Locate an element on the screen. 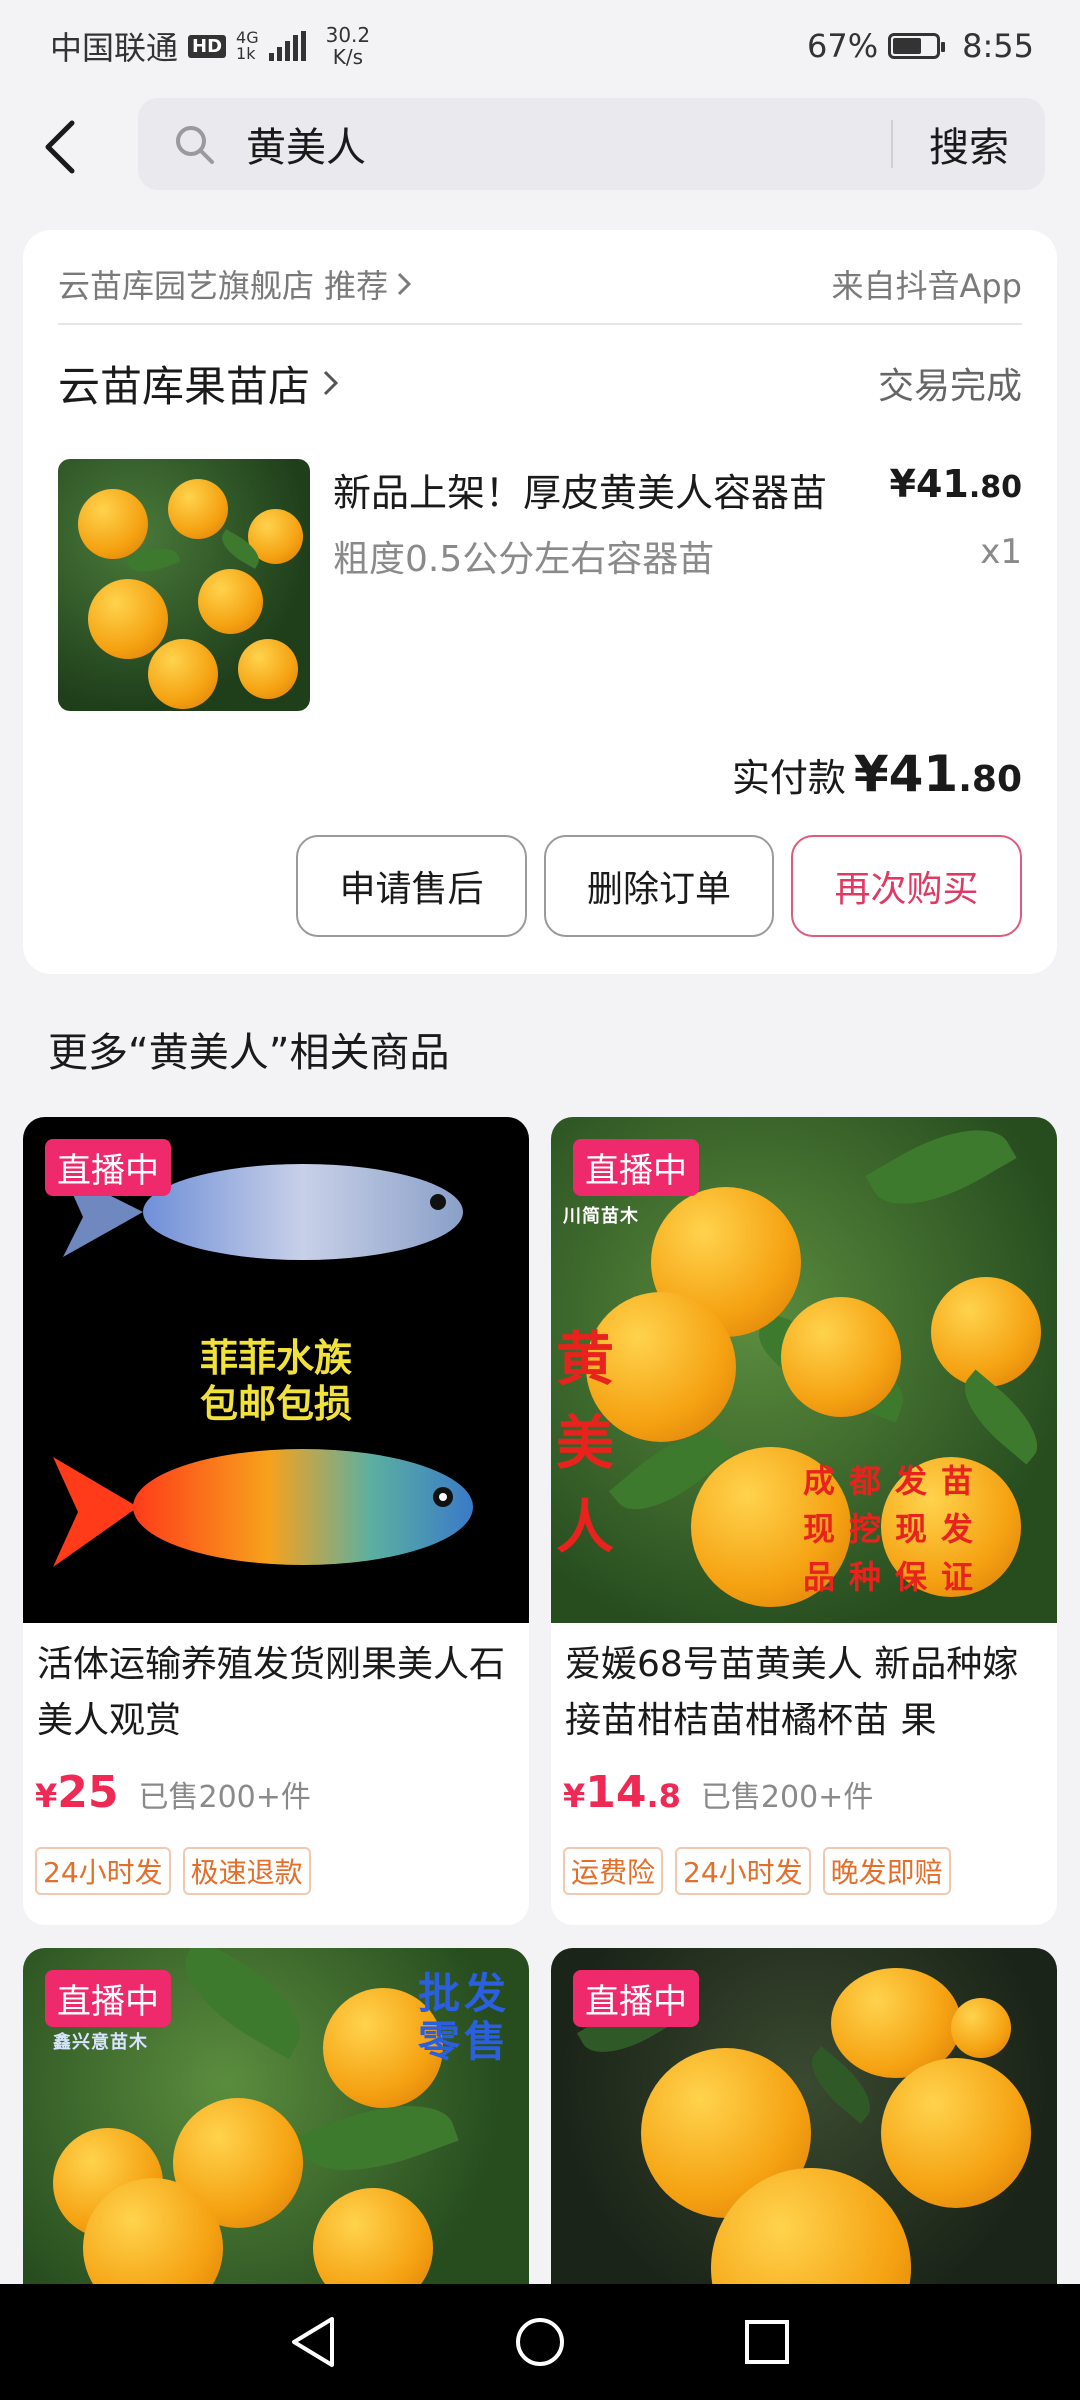 This screenshot has width=1080, height=2400. speed-unit: K/s is located at coordinates (348, 57).